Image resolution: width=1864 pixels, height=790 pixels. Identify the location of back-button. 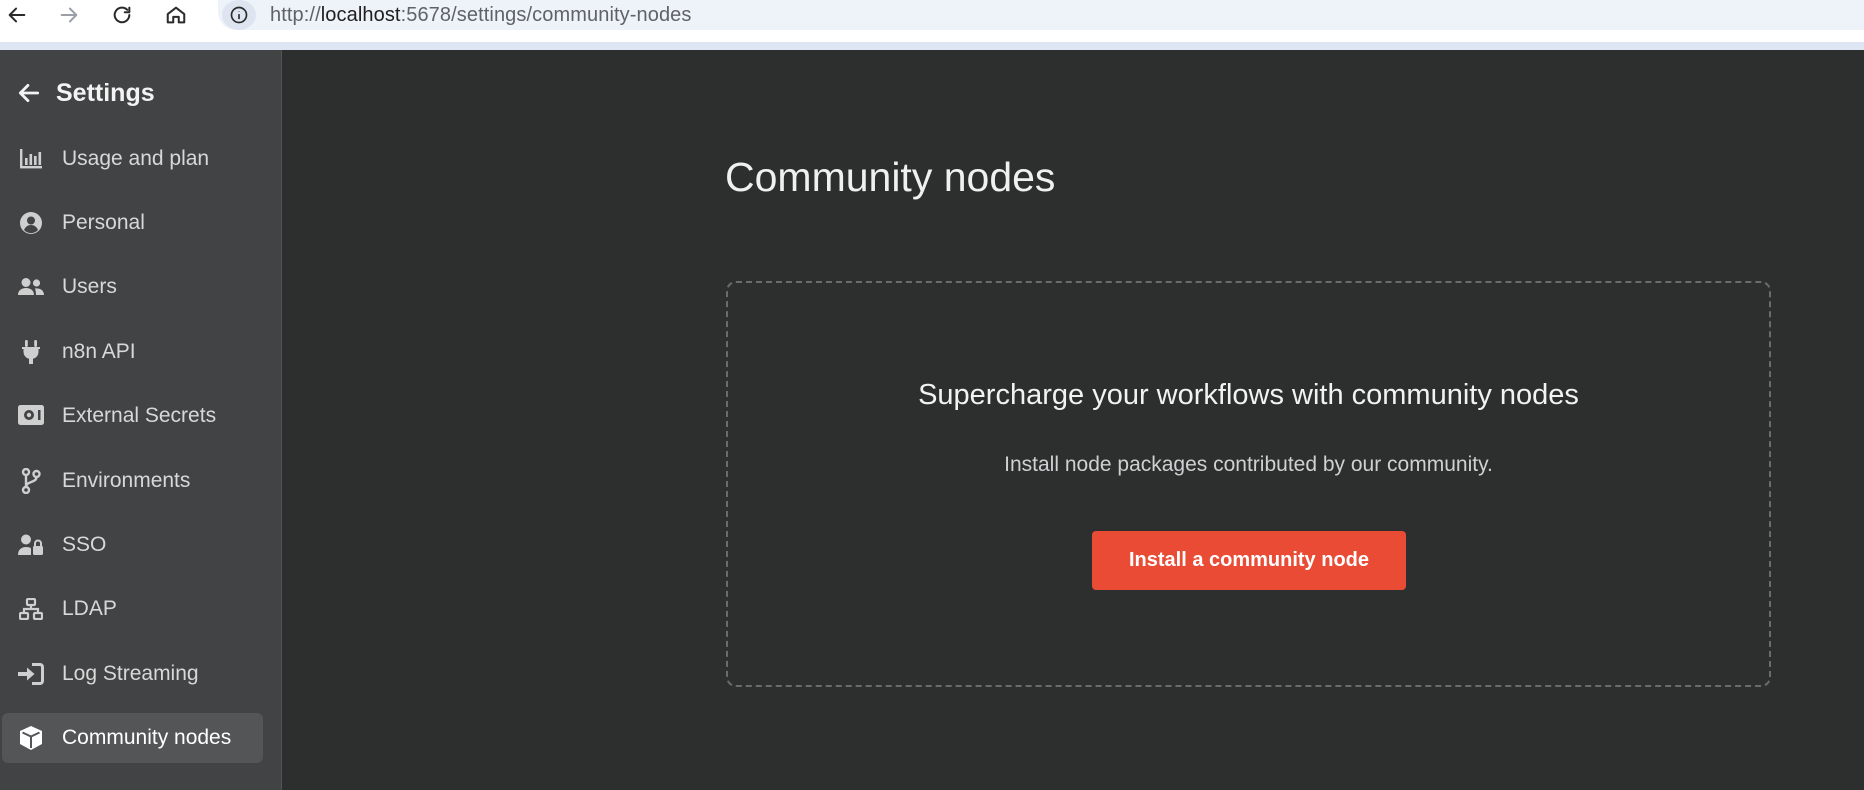
(17, 15).